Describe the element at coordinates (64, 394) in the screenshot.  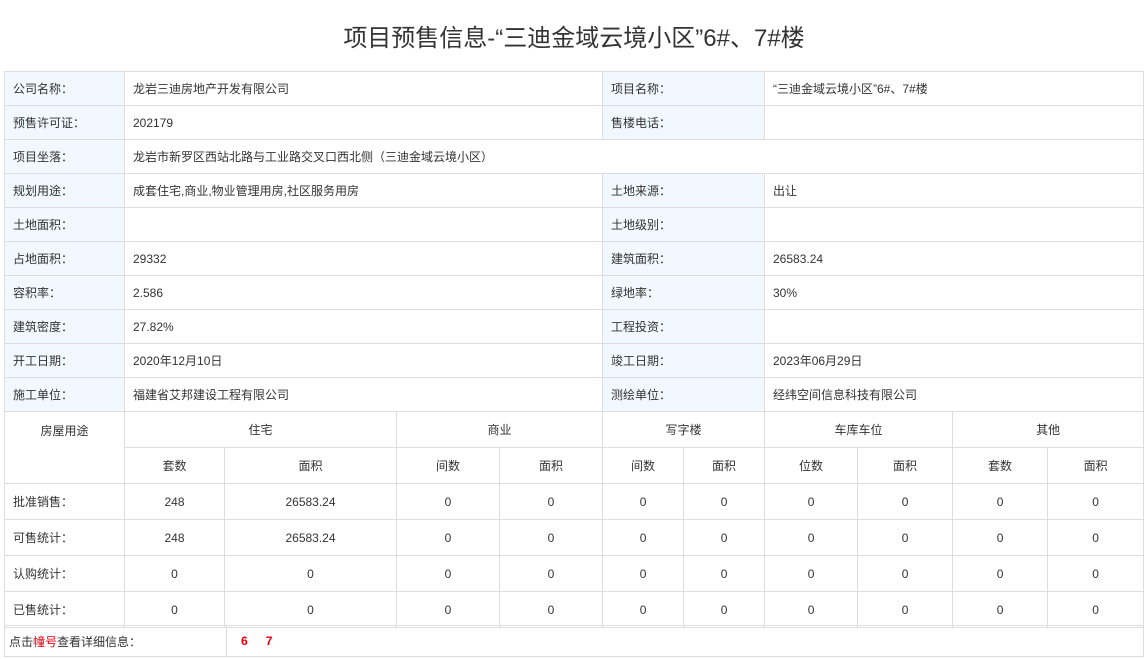
I see `contractor-label: 施工单位：` at that location.